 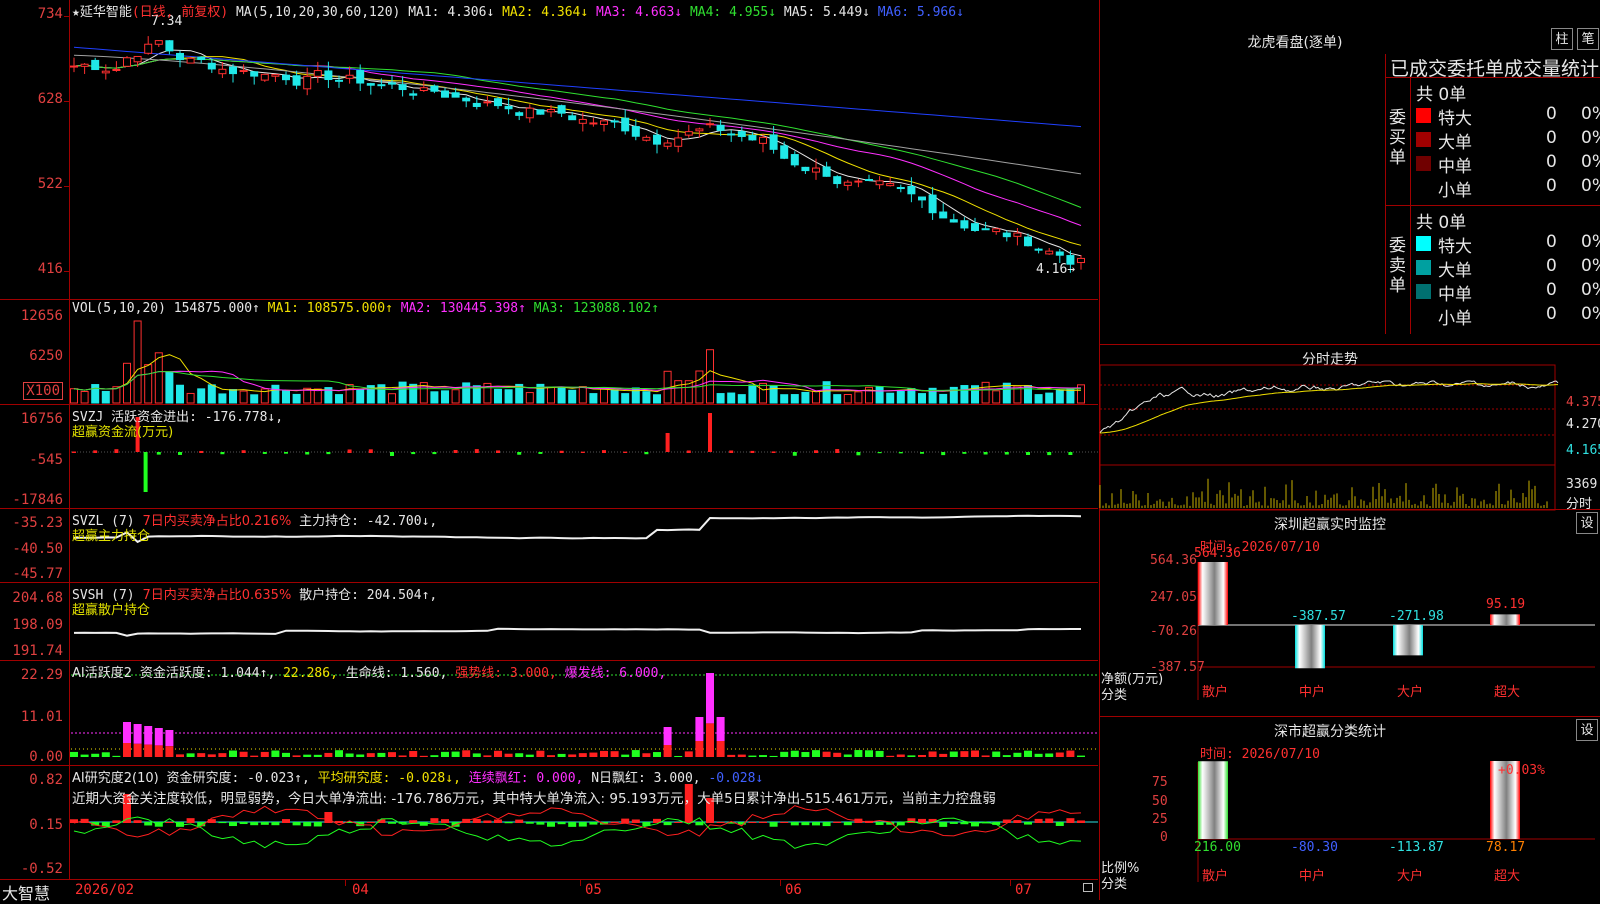 I want to click on tick-view-button: 笔, so click(x=1588, y=39).